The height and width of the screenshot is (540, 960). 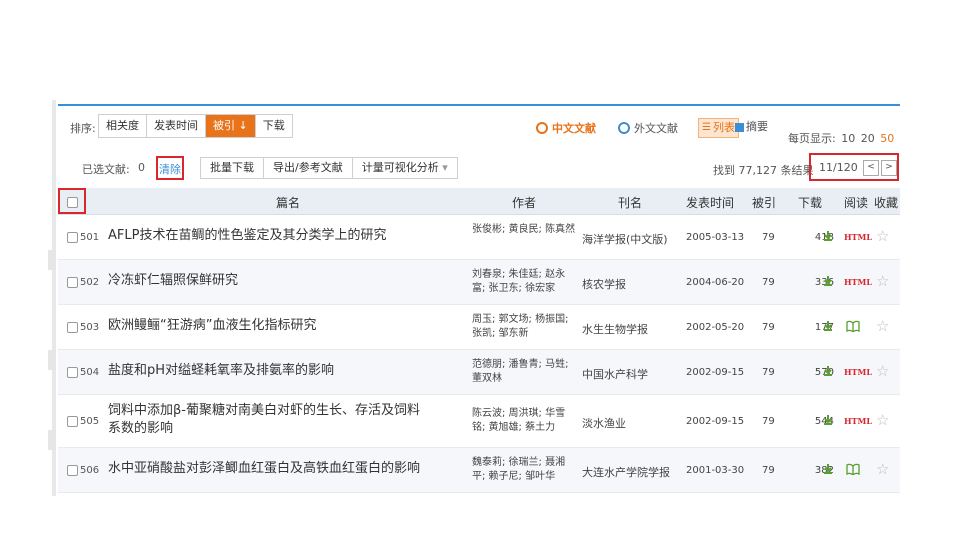 I want to click on abstract-view-label: 摘要, so click(x=757, y=126).